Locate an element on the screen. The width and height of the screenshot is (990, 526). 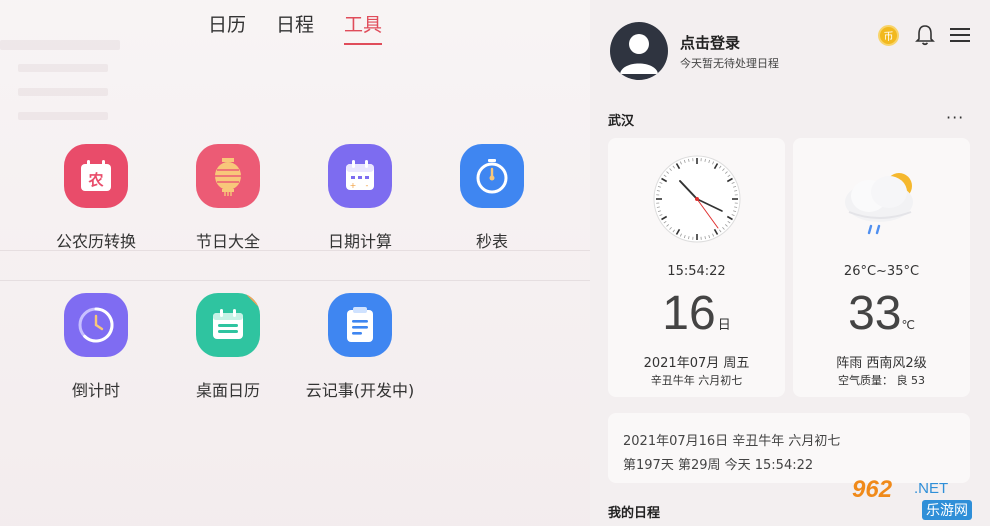
shower-weather-icon is located at coordinates (879, 204).